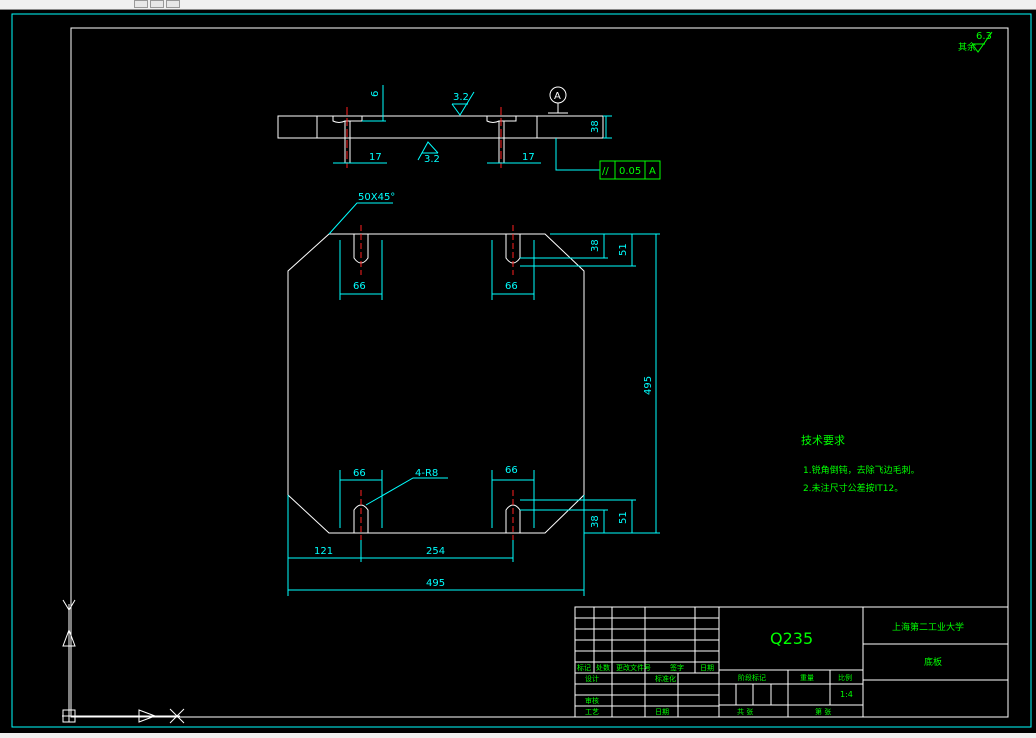 The width and height of the screenshot is (1036, 738). Describe the element at coordinates (359, 473) in the screenshot. I see `dim-slot-width-bl: 66` at that location.